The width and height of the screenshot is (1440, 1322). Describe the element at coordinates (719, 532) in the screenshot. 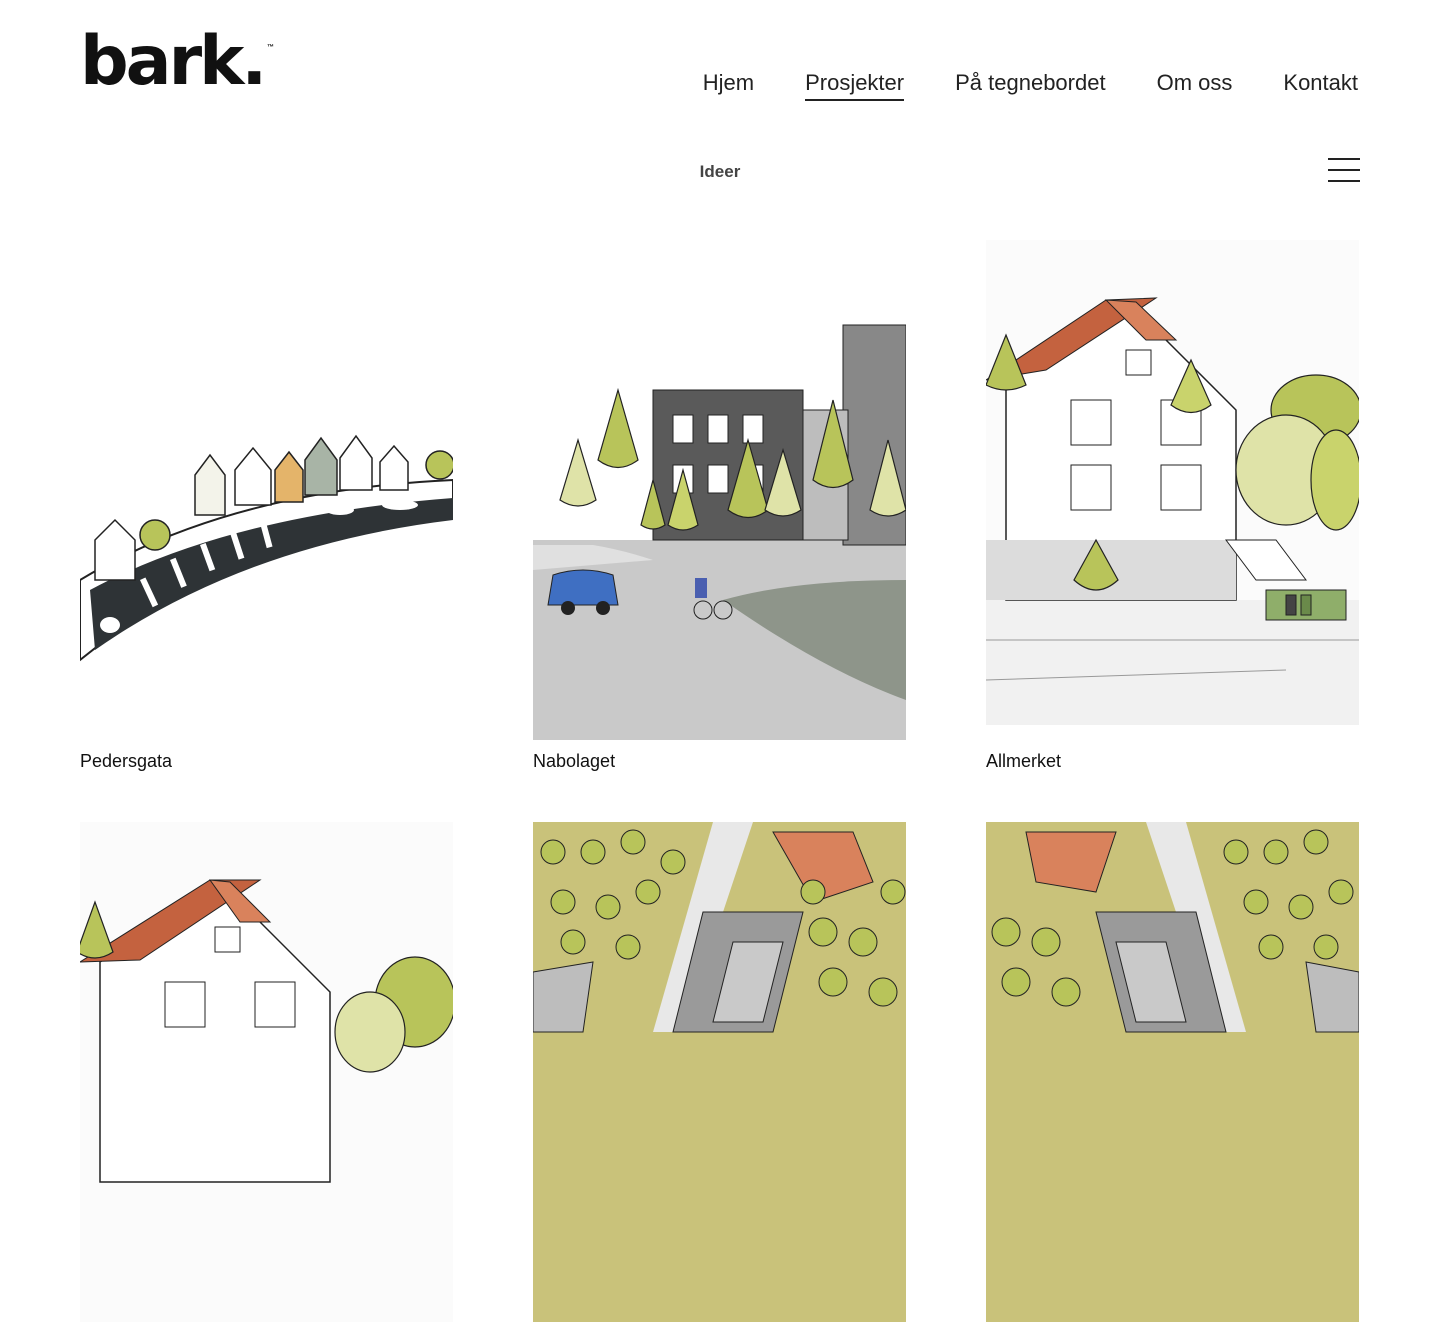

I see `neighborhood-illustration` at that location.